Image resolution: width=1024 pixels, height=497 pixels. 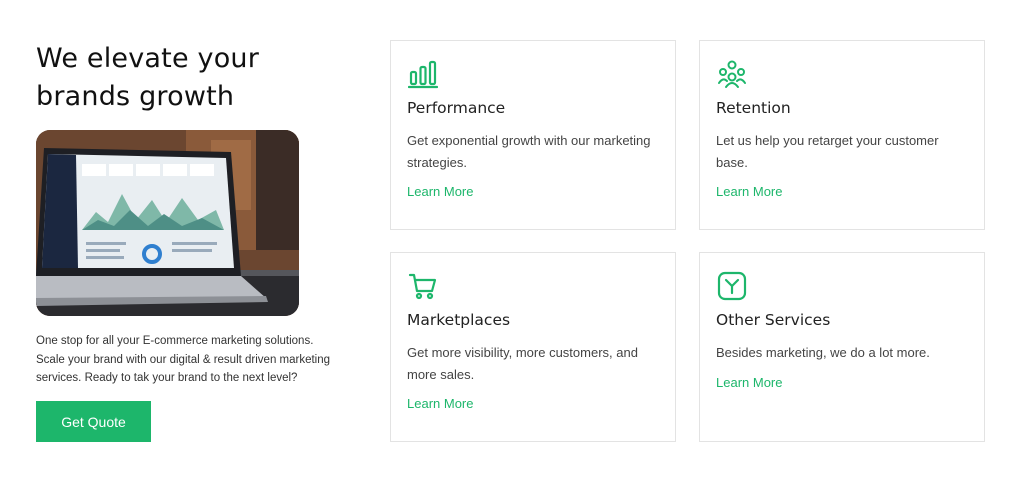 I want to click on hero-image, so click(x=167, y=223).